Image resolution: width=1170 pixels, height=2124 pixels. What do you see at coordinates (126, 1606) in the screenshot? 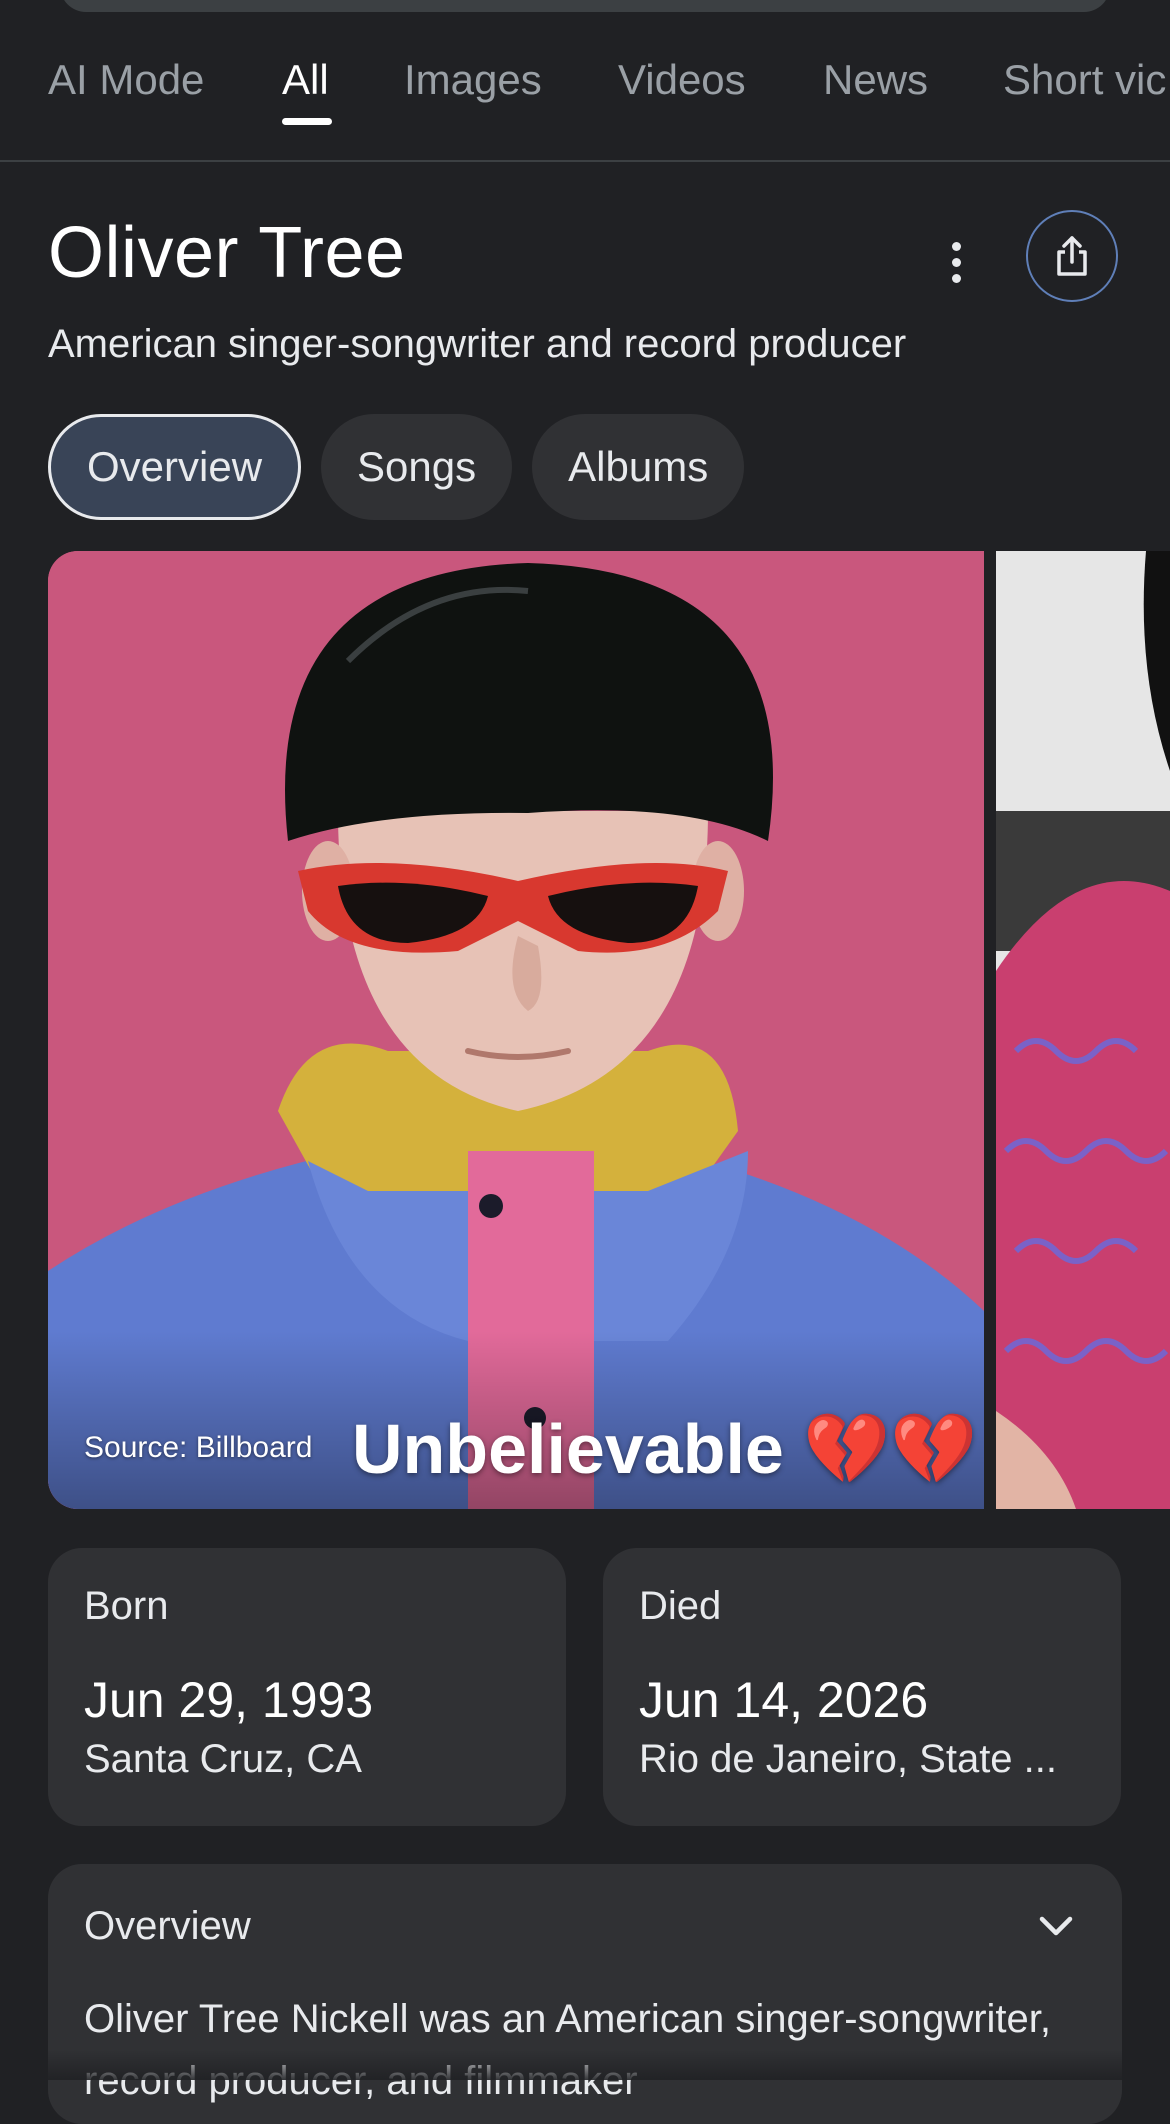
I see `born-label: Born` at bounding box center [126, 1606].